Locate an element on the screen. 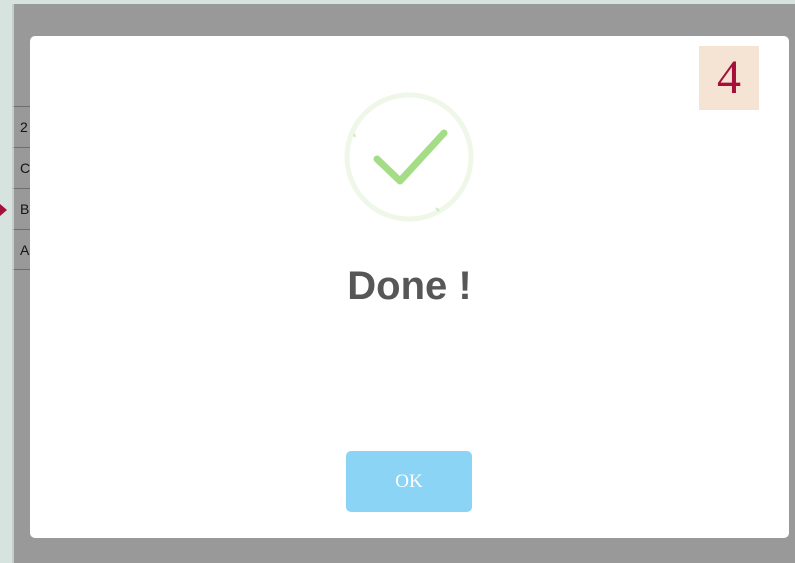  ok-button: OK is located at coordinates (409, 481).